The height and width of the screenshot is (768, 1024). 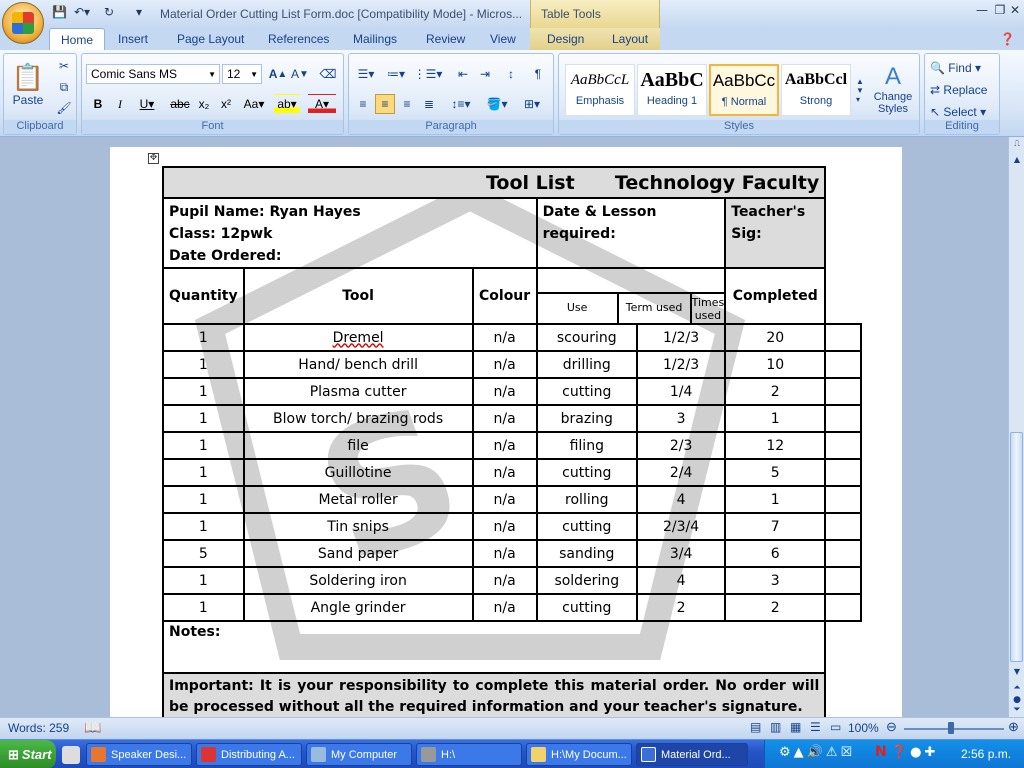 I want to click on view-outline-icon: ☰, so click(x=815, y=727).